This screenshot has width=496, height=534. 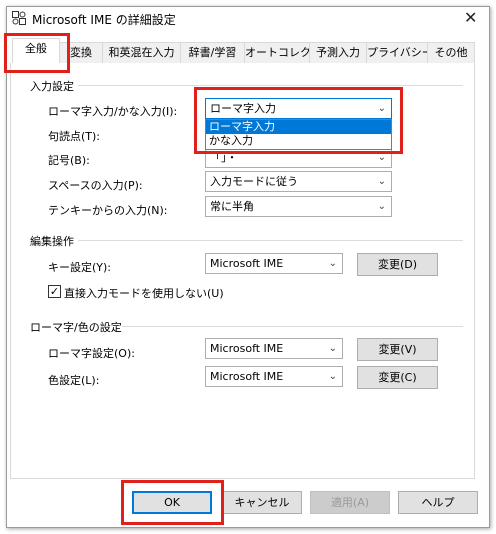 What do you see at coordinates (104, 20) in the screenshot?
I see `window-title: Microsoft IME の詳細設定` at bounding box center [104, 20].